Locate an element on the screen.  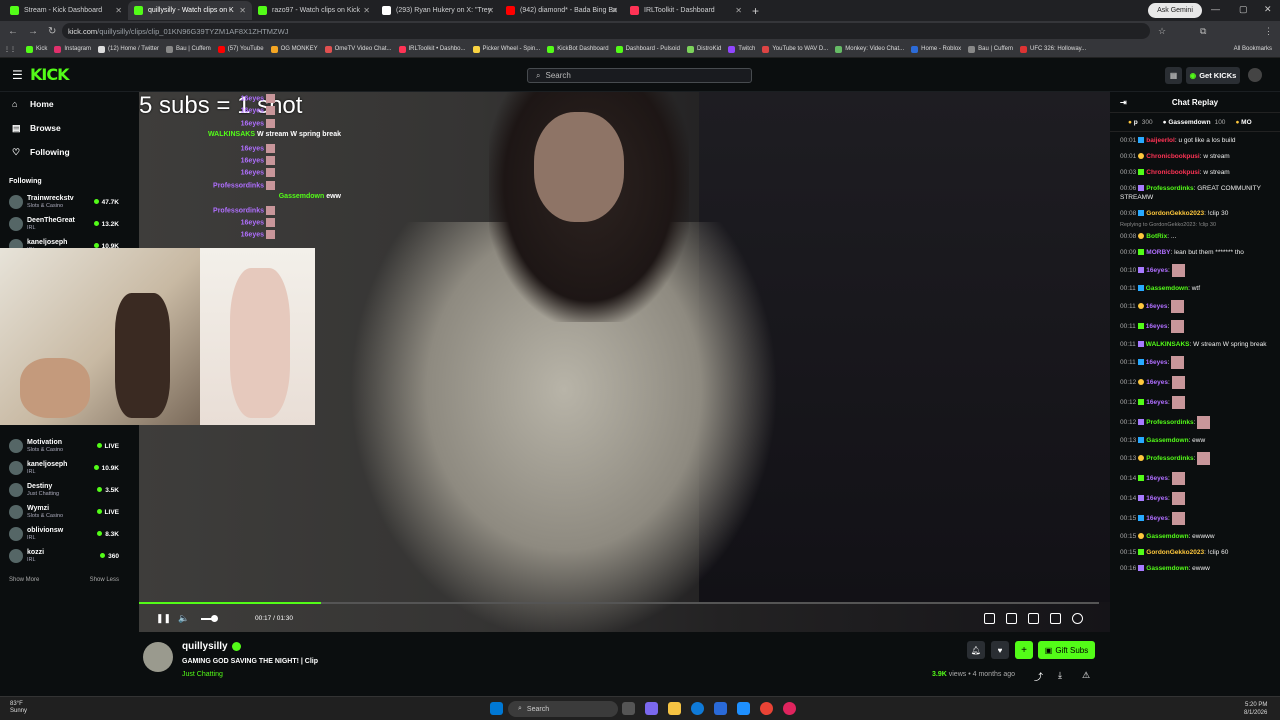
pinned-gifter: ● Gassemdown 100 is located at coordinates (1194, 122).